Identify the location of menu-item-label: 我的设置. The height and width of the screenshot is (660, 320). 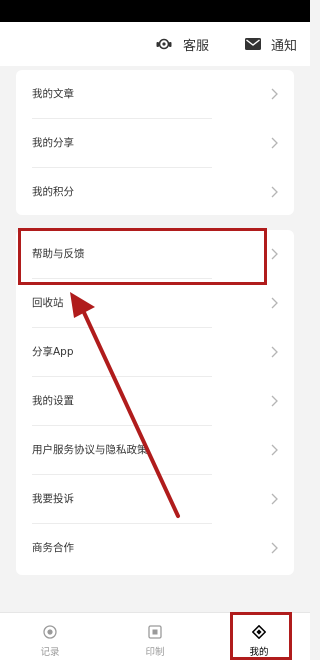
(53, 401).